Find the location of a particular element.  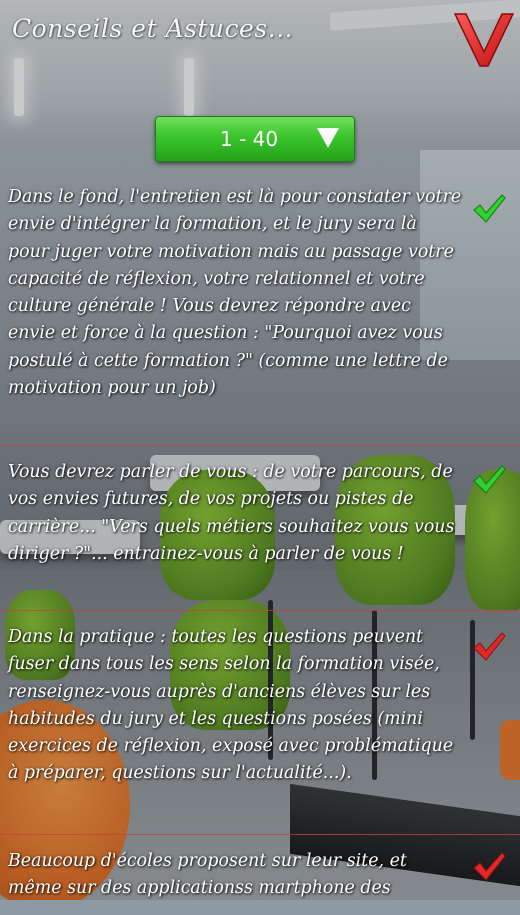

red-chevron-v-icon is located at coordinates (484, 40).